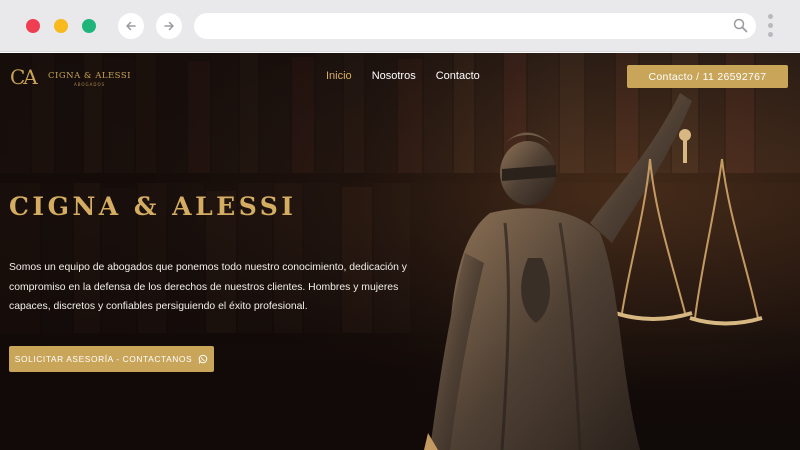 Image resolution: width=800 pixels, height=450 pixels. Describe the element at coordinates (339, 76) in the screenshot. I see `nav-link-inicio: Inicio` at that location.